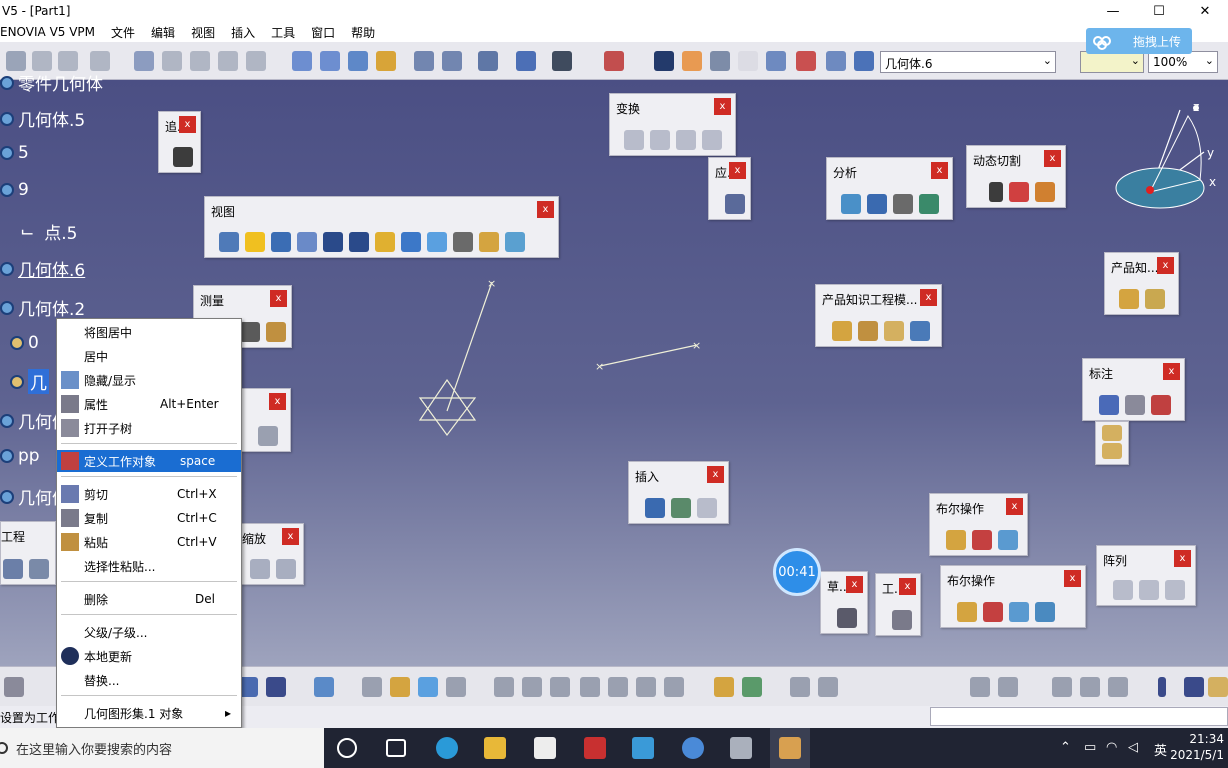 Image resolution: width=1228 pixels, height=768 pixels. What do you see at coordinates (1135, 405) in the screenshot?
I see `flag-icon` at bounding box center [1135, 405].